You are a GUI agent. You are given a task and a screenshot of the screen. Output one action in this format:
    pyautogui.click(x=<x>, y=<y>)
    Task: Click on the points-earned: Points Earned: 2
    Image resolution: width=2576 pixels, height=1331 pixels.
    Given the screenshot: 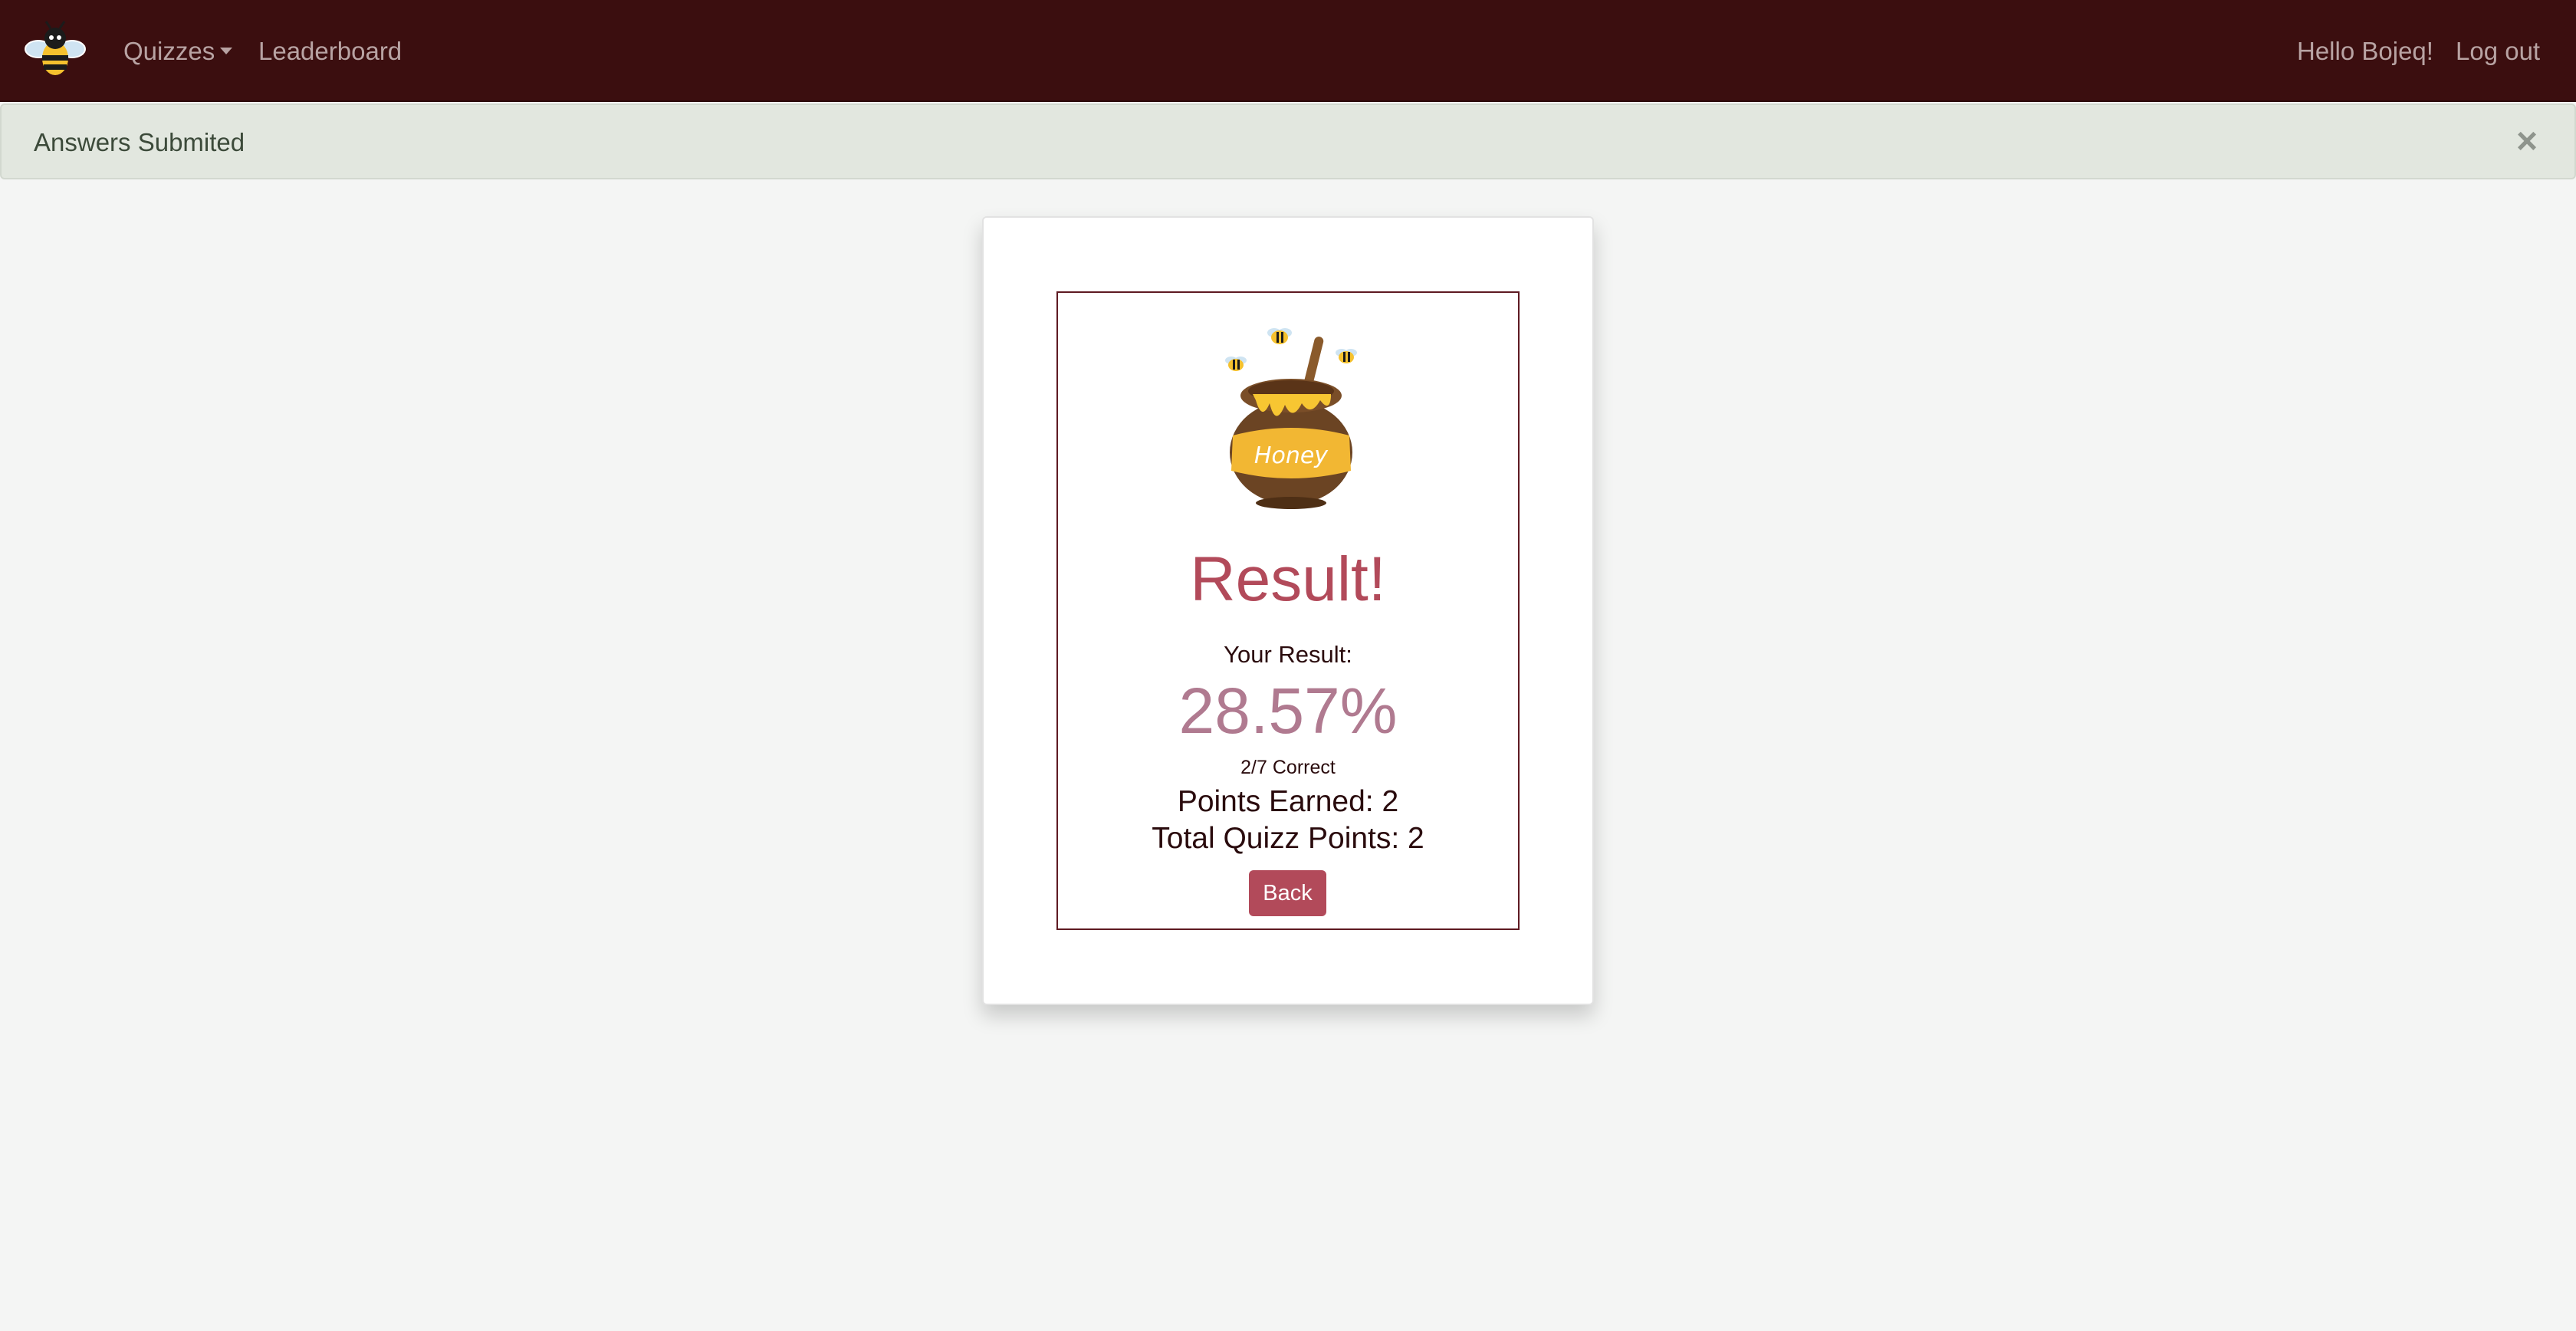 What is the action you would take?
    pyautogui.click(x=1288, y=801)
    